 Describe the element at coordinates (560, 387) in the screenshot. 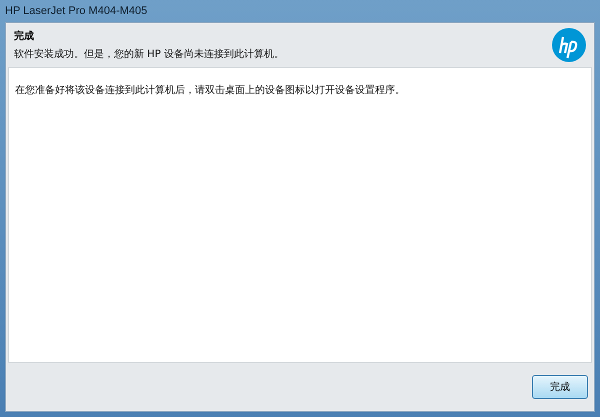

I see `finish-button: 完成` at that location.